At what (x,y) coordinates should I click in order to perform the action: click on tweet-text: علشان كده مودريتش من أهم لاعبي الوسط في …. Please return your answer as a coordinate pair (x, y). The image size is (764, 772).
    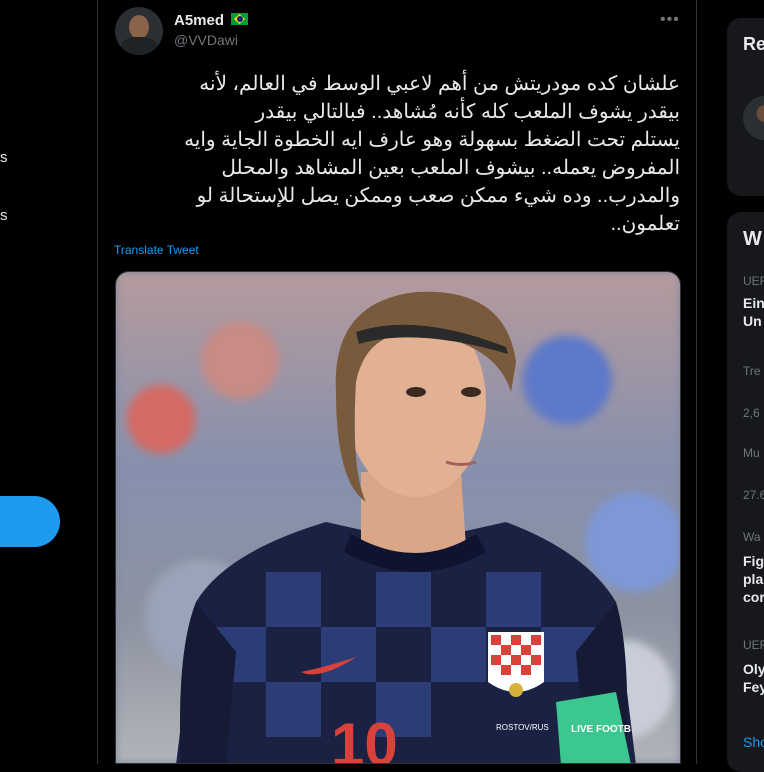
    Looking at the image, I should click on (432, 154).